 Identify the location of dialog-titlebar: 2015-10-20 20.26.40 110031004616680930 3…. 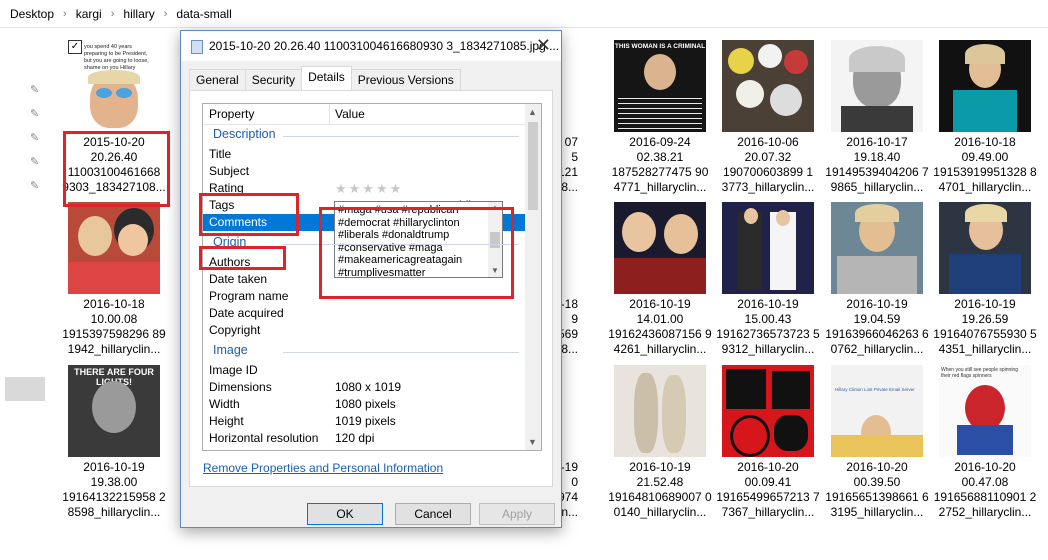
(371, 46).